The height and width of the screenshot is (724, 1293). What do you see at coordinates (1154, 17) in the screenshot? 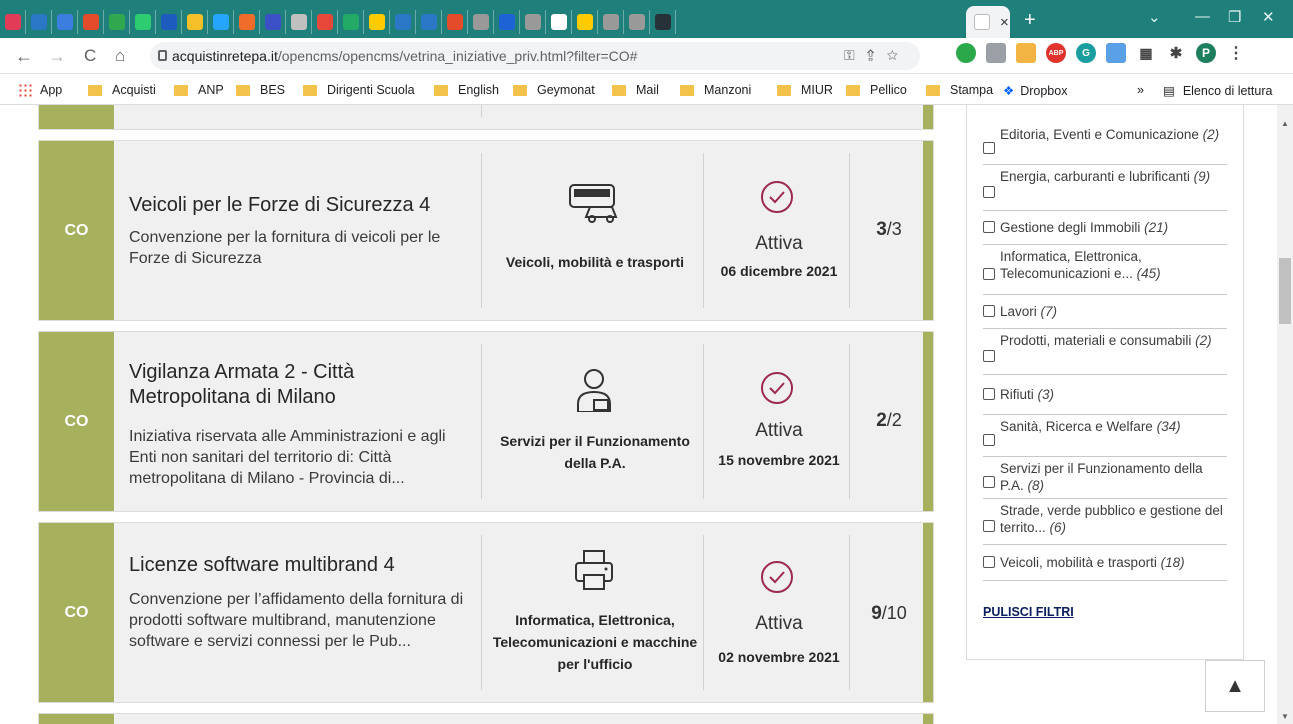
I see `tab-search-icon: ⌄` at bounding box center [1154, 17].